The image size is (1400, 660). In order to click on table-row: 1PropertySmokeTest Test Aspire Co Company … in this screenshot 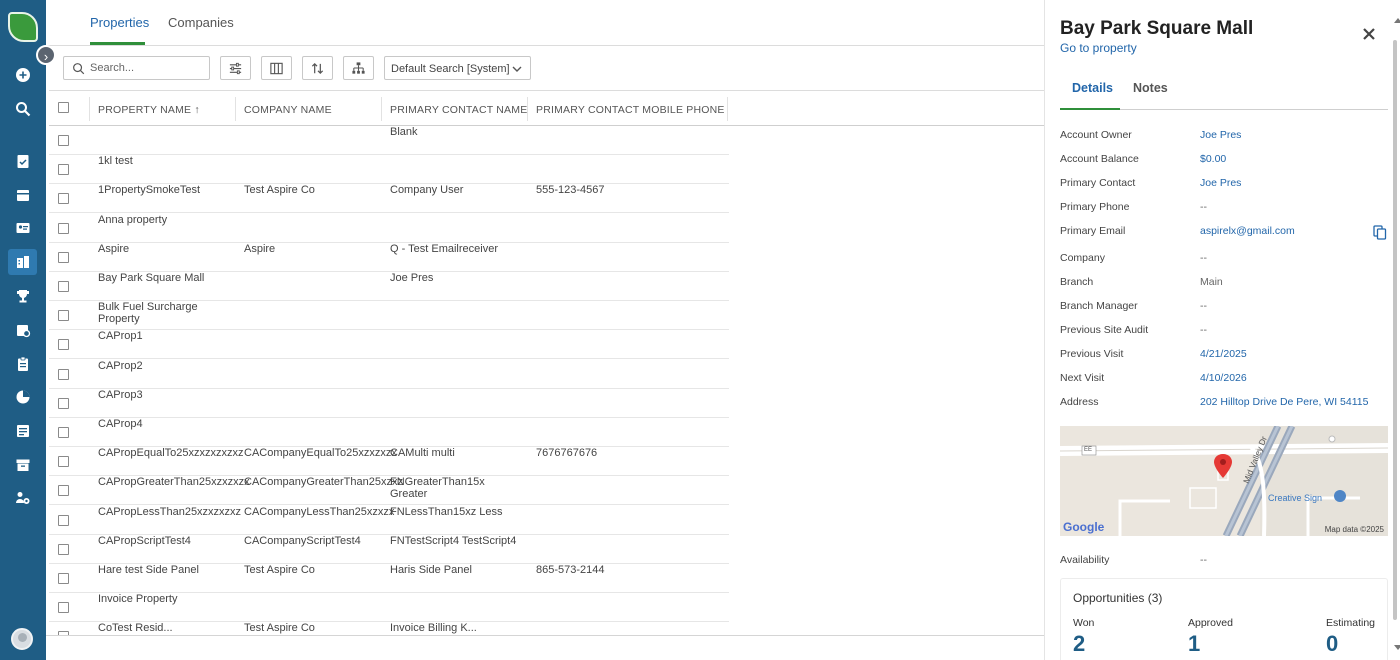, I will do `click(389, 199)`.